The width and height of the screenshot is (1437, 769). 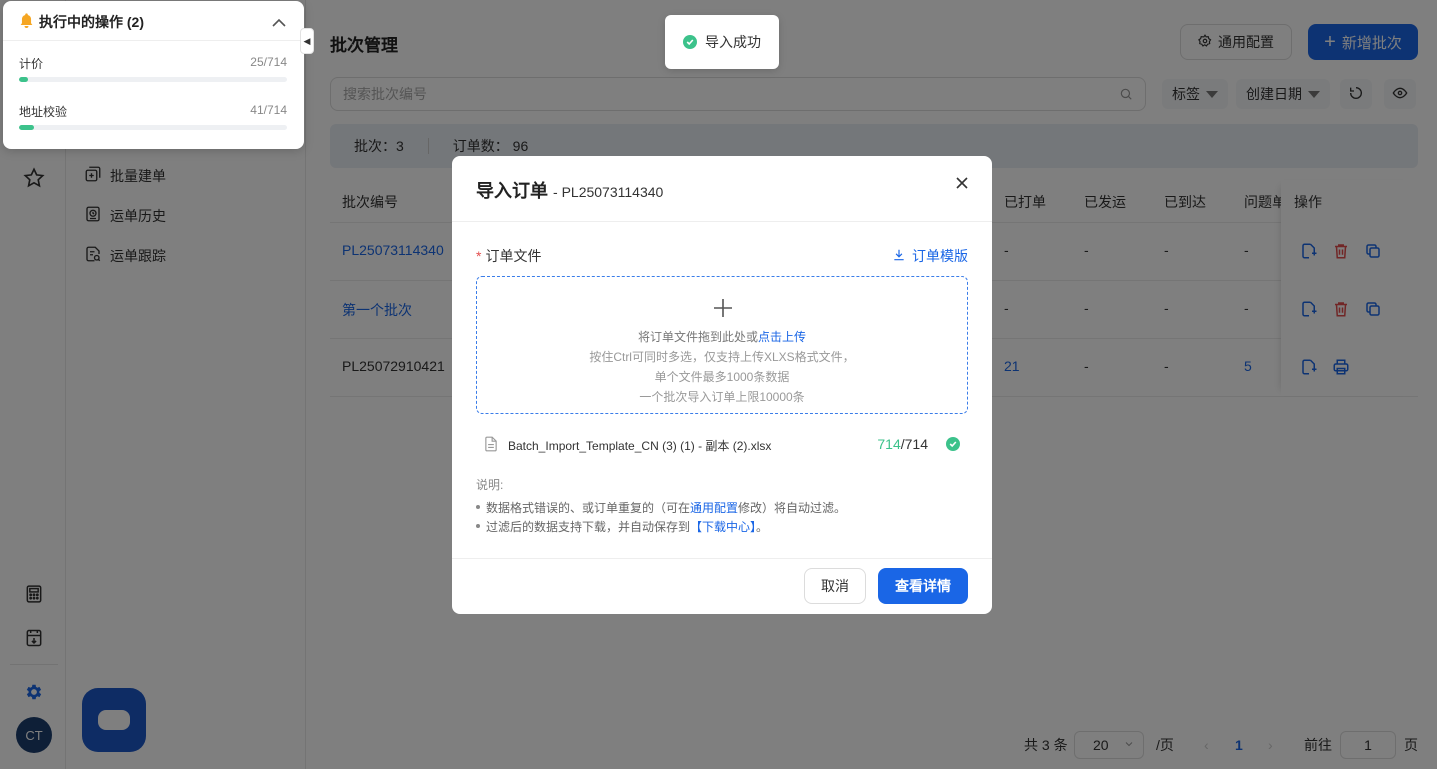 I want to click on success-toast: 导入成功, so click(x=722, y=42).